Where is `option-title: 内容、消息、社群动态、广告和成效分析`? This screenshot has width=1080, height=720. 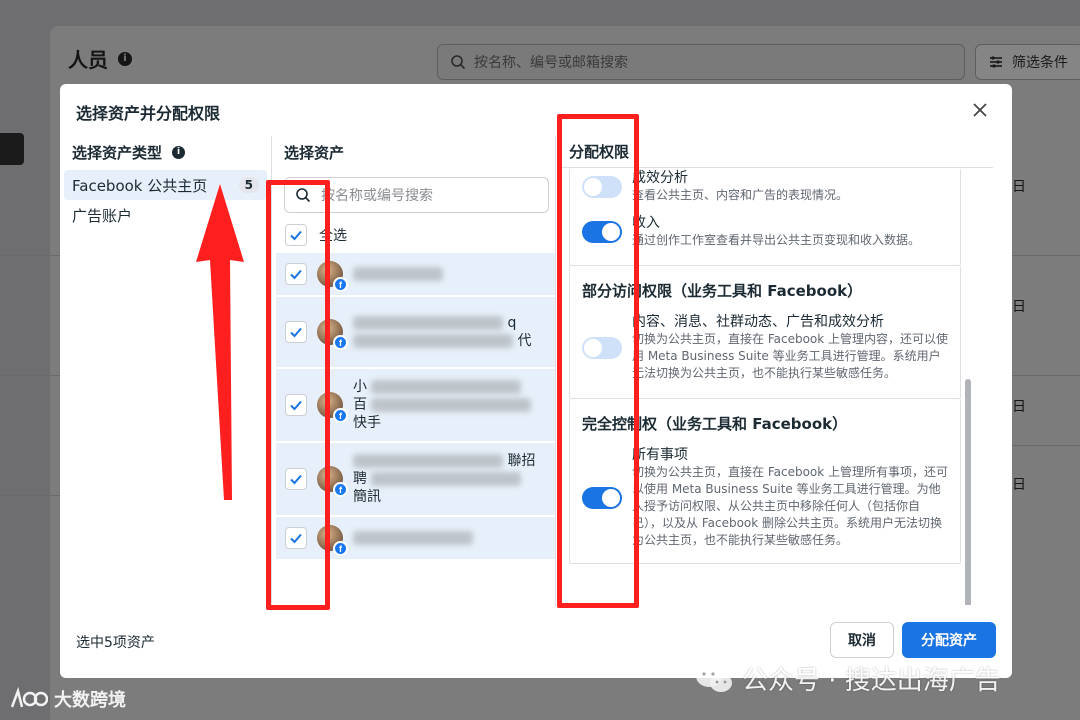 option-title: 内容、消息、社群动态、广告和成效分析 is located at coordinates (758, 322).